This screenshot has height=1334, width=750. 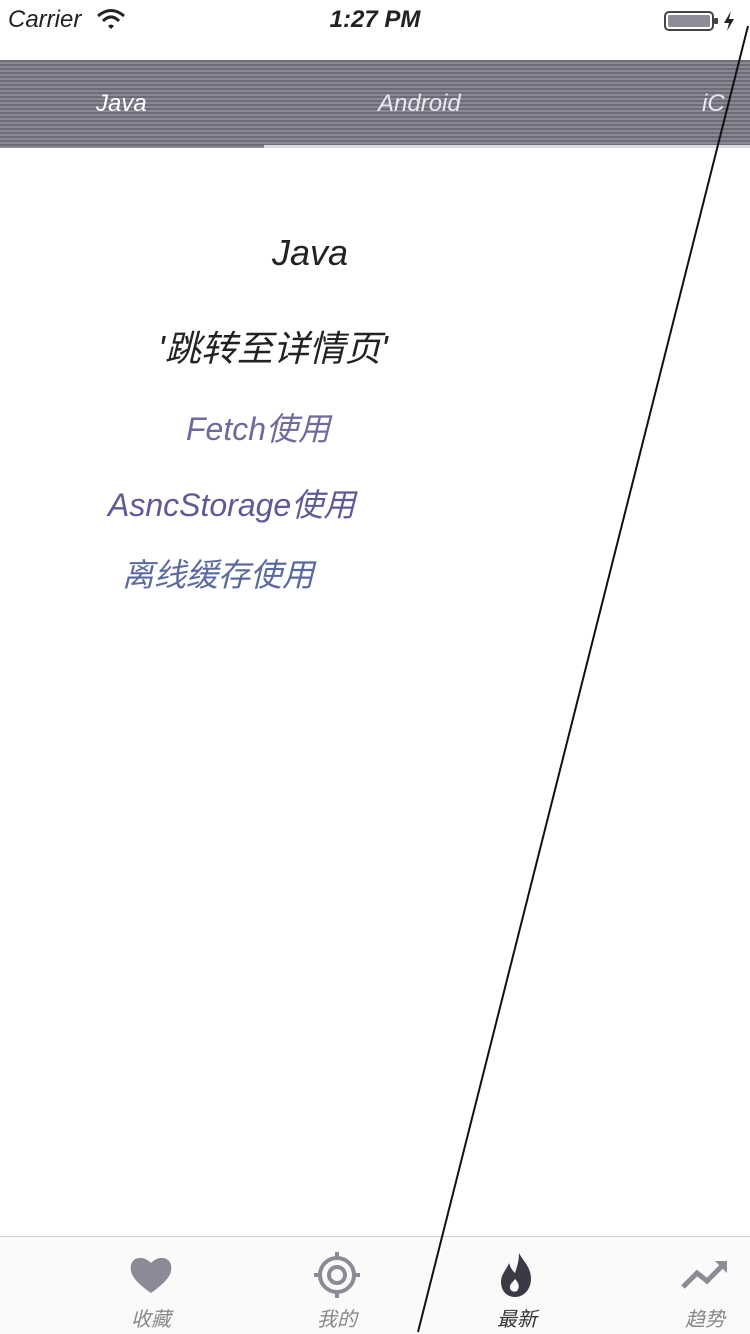 What do you see at coordinates (337, 1320) in the screenshot?
I see `tab-label: 我的` at bounding box center [337, 1320].